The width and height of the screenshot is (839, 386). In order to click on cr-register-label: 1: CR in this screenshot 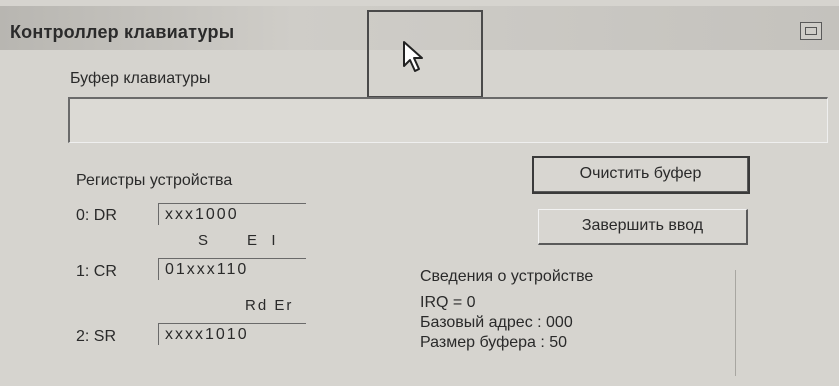, I will do `click(96, 271)`.